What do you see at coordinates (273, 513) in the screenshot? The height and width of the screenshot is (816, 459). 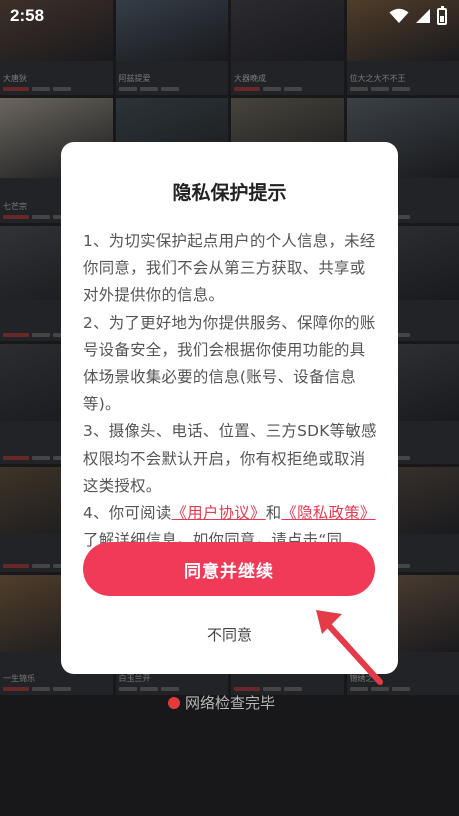 I see `and-text: 和` at bounding box center [273, 513].